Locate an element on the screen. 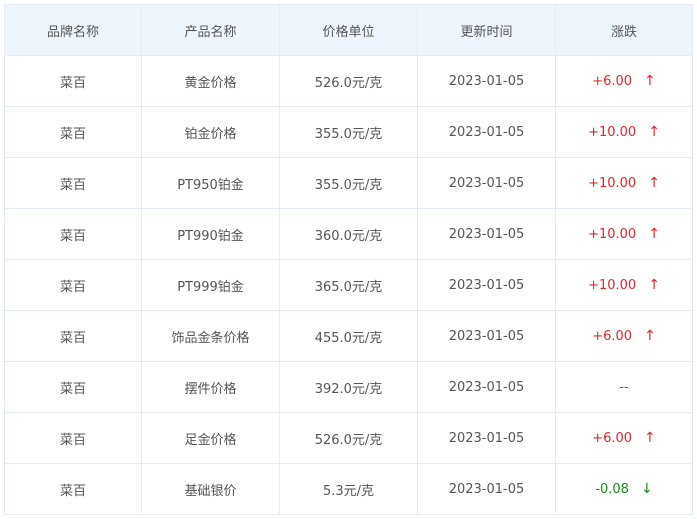 Image resolution: width=697 pixels, height=519 pixels. price-unit-cell: 5.3元/克 is located at coordinates (348, 489).